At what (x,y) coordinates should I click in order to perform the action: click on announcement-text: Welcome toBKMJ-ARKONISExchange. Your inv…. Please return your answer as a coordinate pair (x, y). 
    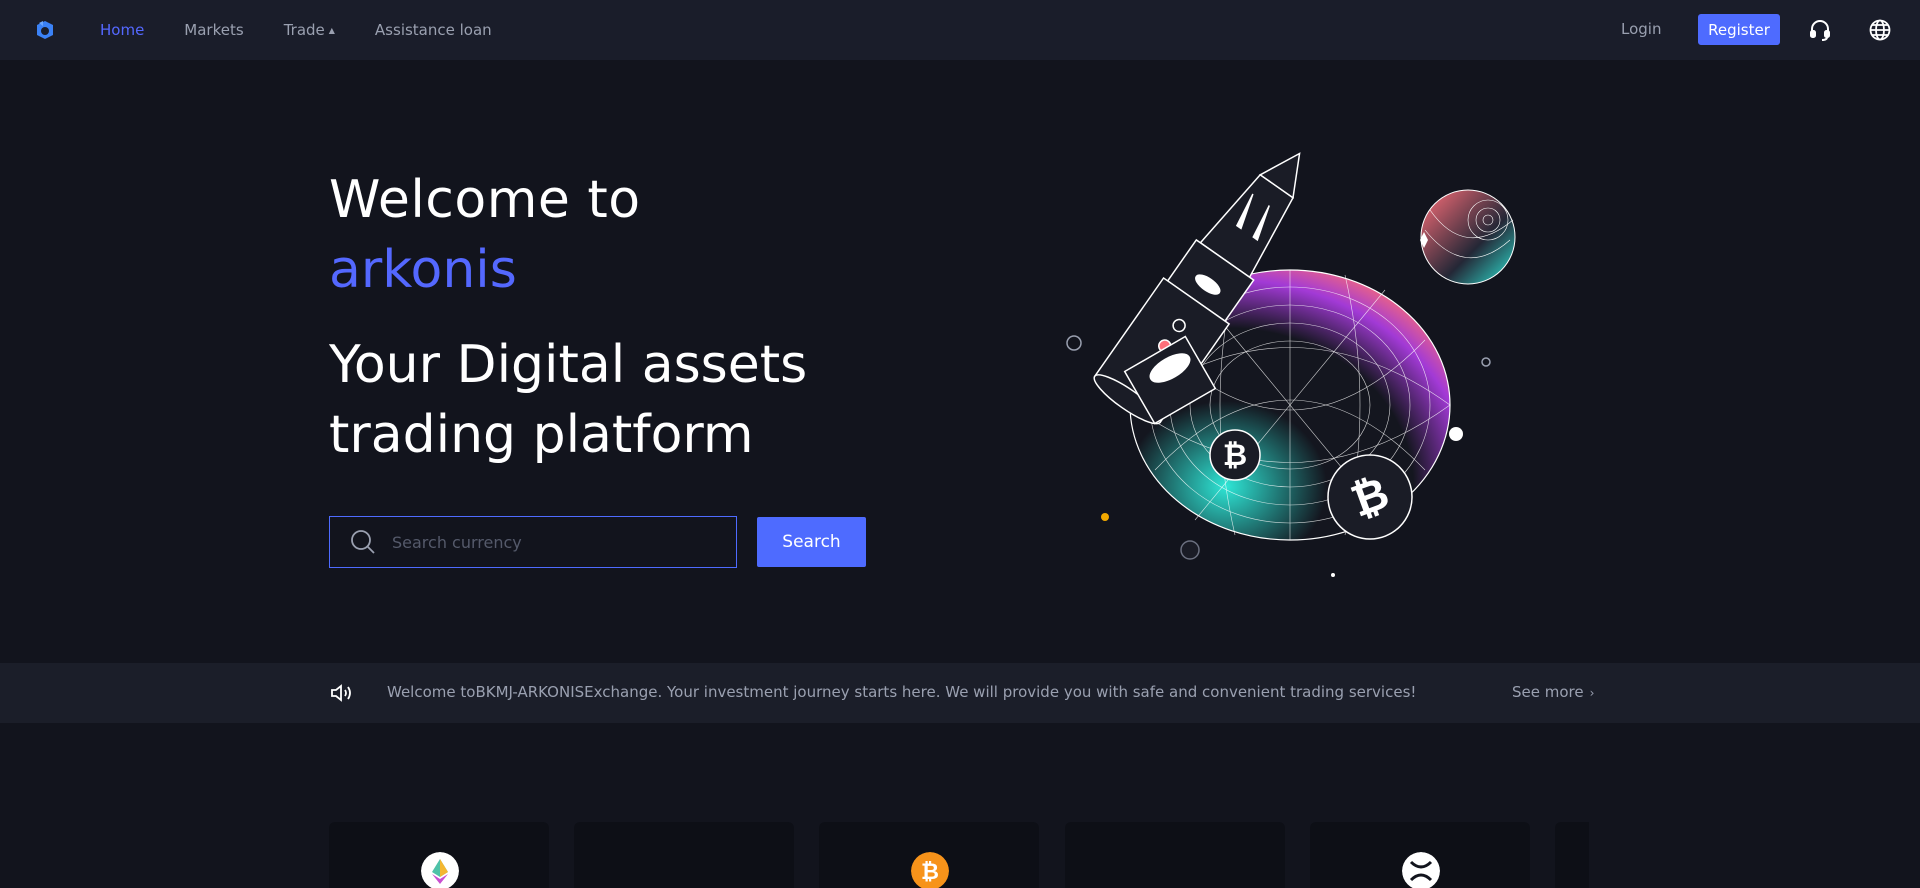
    Looking at the image, I should click on (901, 692).